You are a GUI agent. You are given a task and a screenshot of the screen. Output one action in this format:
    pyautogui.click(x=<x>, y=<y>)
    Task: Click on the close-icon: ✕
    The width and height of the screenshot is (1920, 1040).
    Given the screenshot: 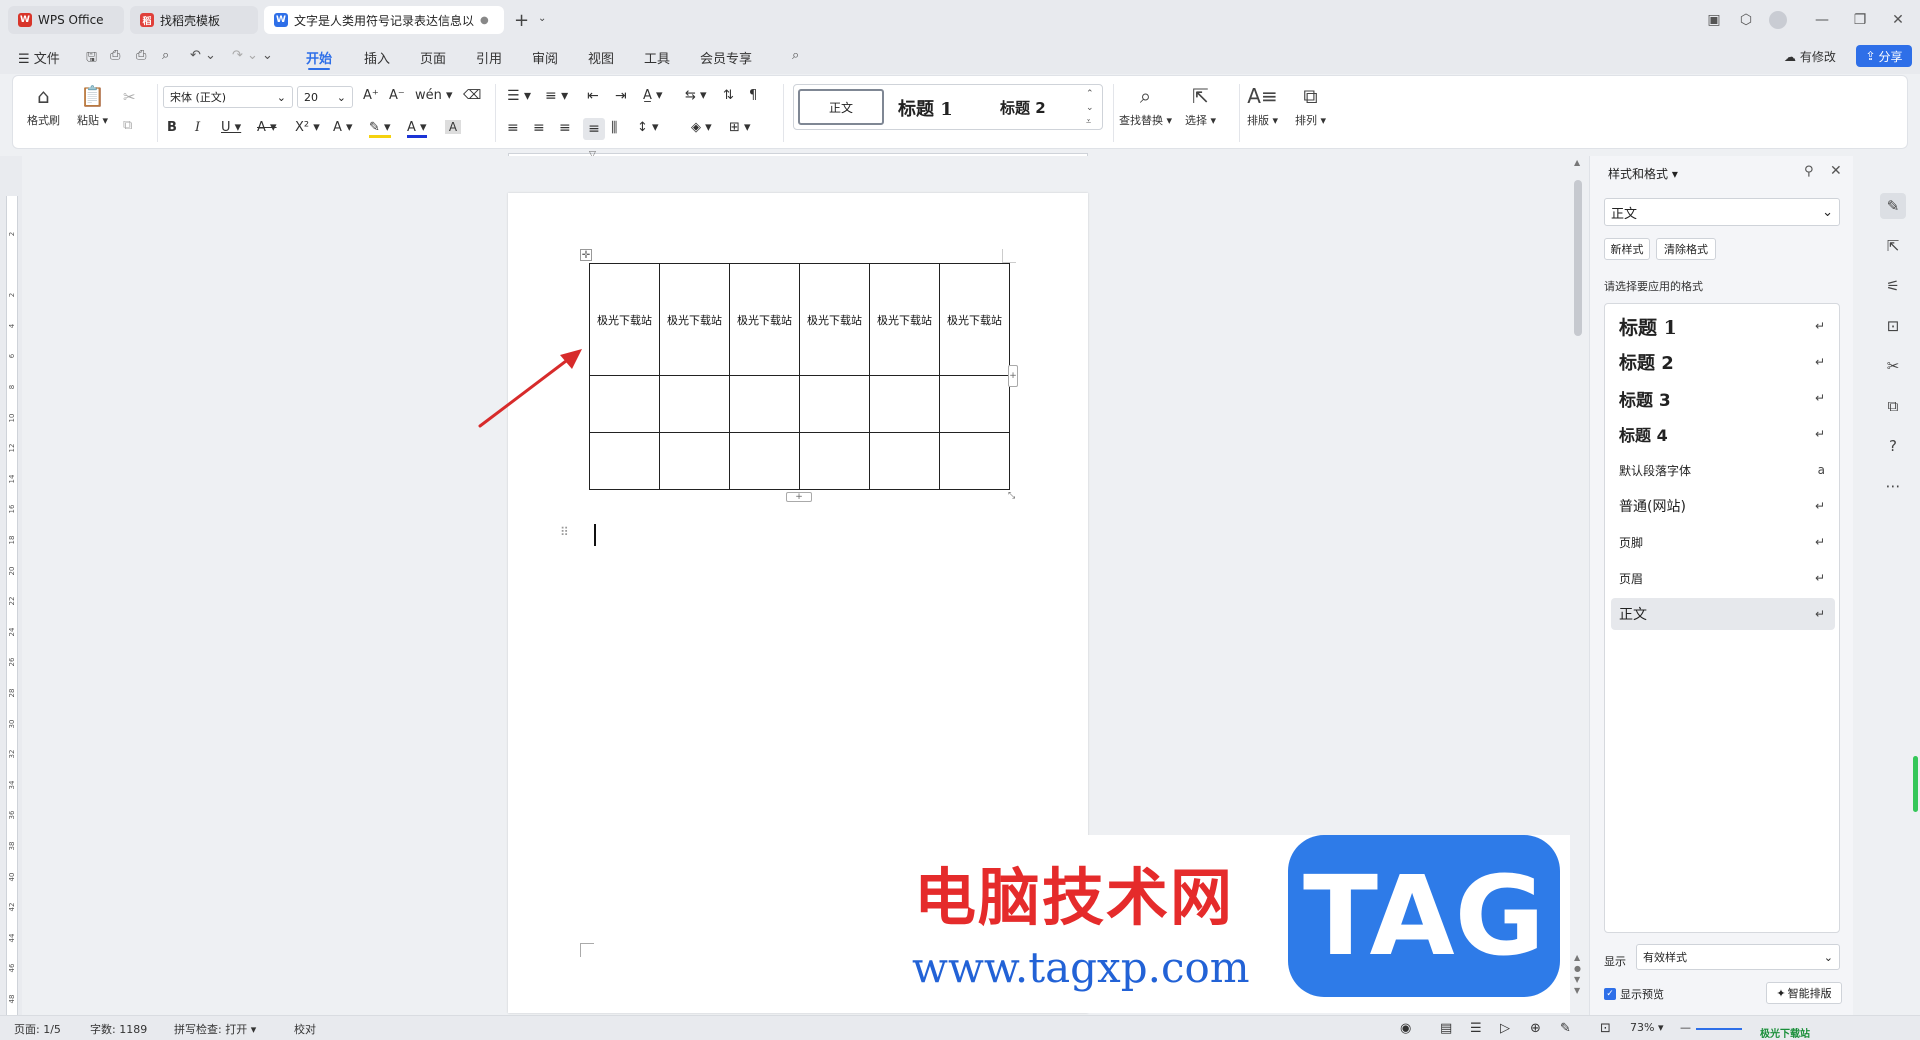 What is the action you would take?
    pyautogui.click(x=1898, y=20)
    